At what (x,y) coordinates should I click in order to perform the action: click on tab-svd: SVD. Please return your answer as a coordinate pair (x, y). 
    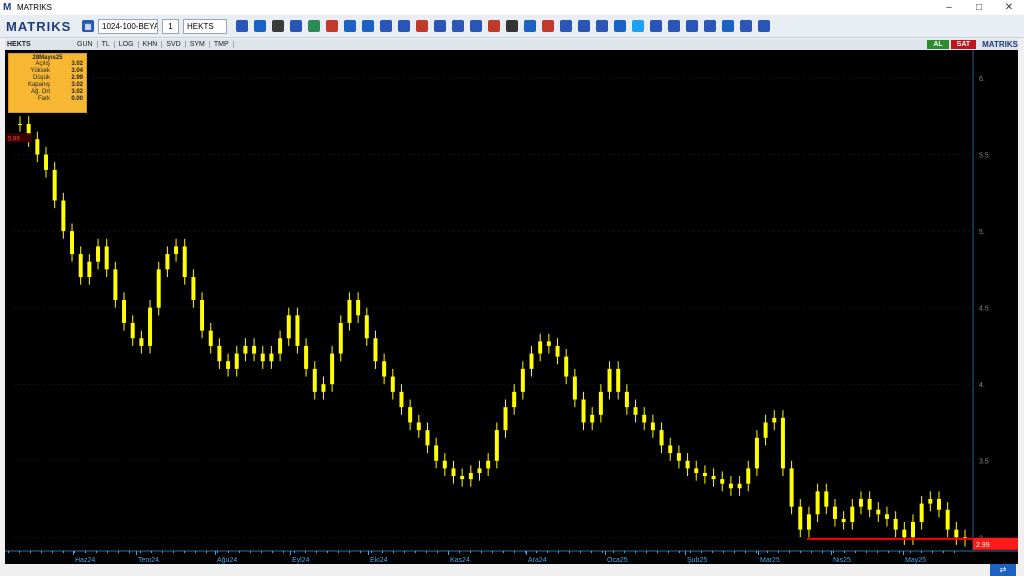
    Looking at the image, I should click on (174, 44).